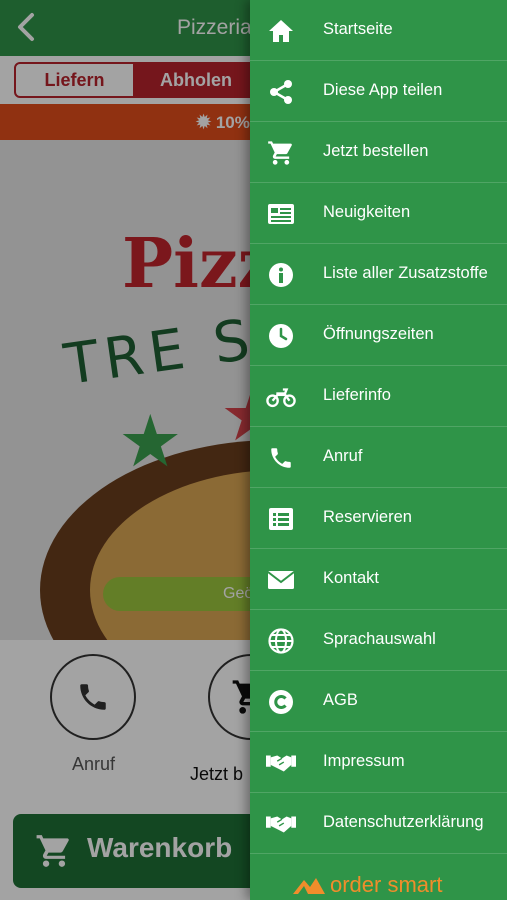  Describe the element at coordinates (281, 275) in the screenshot. I see `info-icon` at that location.